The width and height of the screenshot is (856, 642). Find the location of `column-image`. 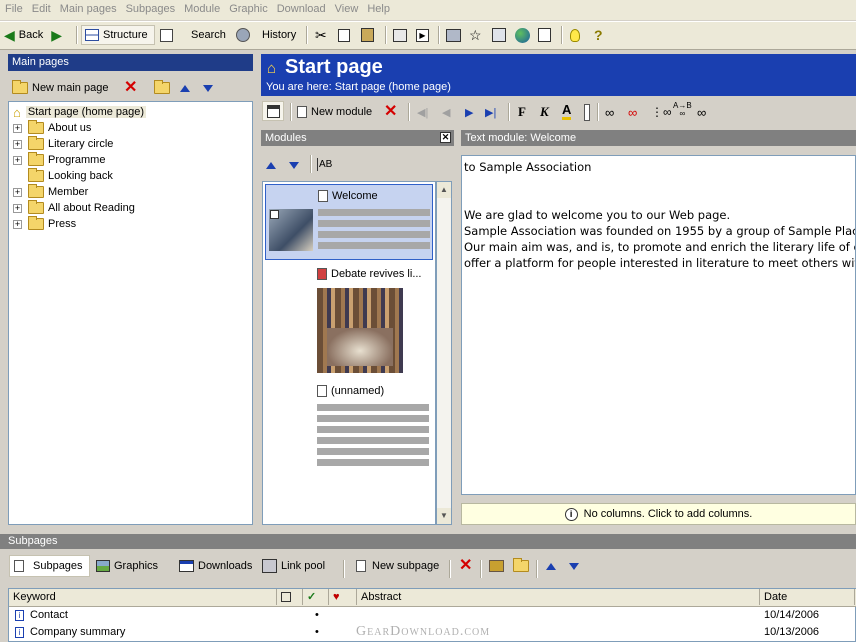

column-image is located at coordinates (290, 597).